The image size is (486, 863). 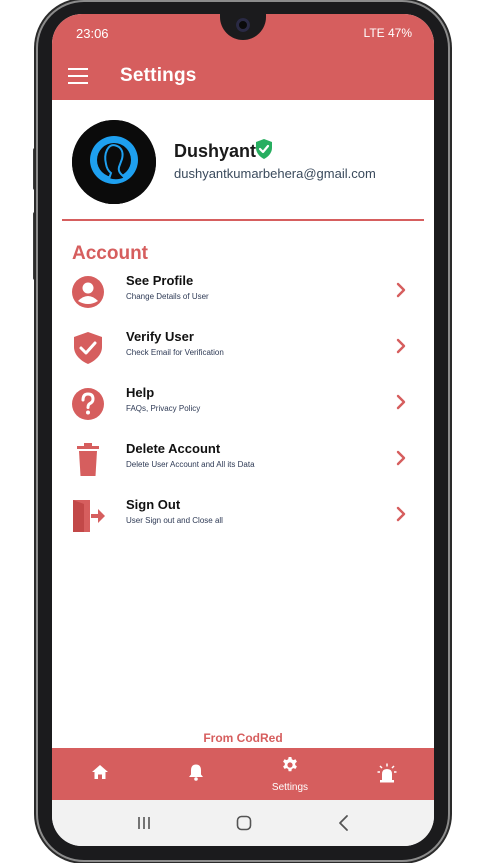 I want to click on user-circle-icon, so click(x=88, y=292).